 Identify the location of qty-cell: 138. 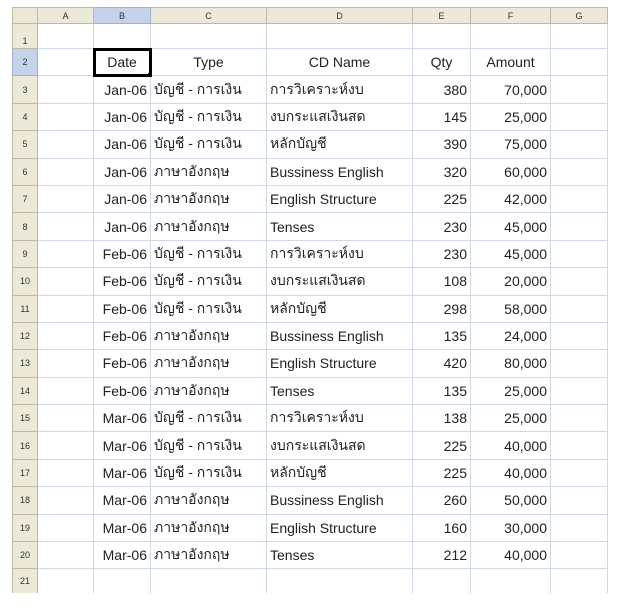
(441, 418).